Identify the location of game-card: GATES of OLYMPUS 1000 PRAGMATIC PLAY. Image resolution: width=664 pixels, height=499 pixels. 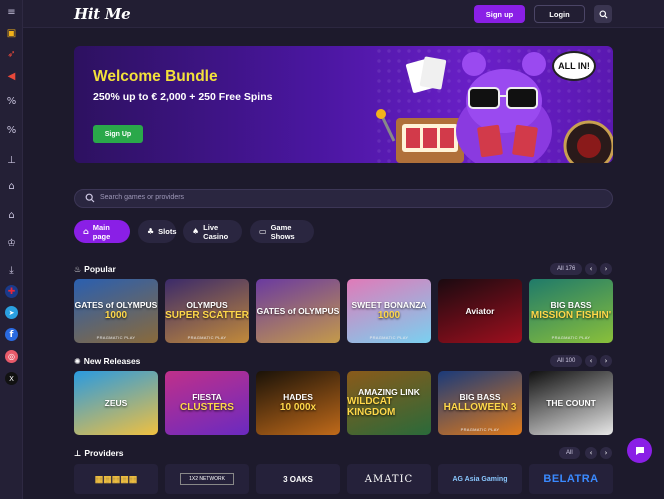
(116, 311).